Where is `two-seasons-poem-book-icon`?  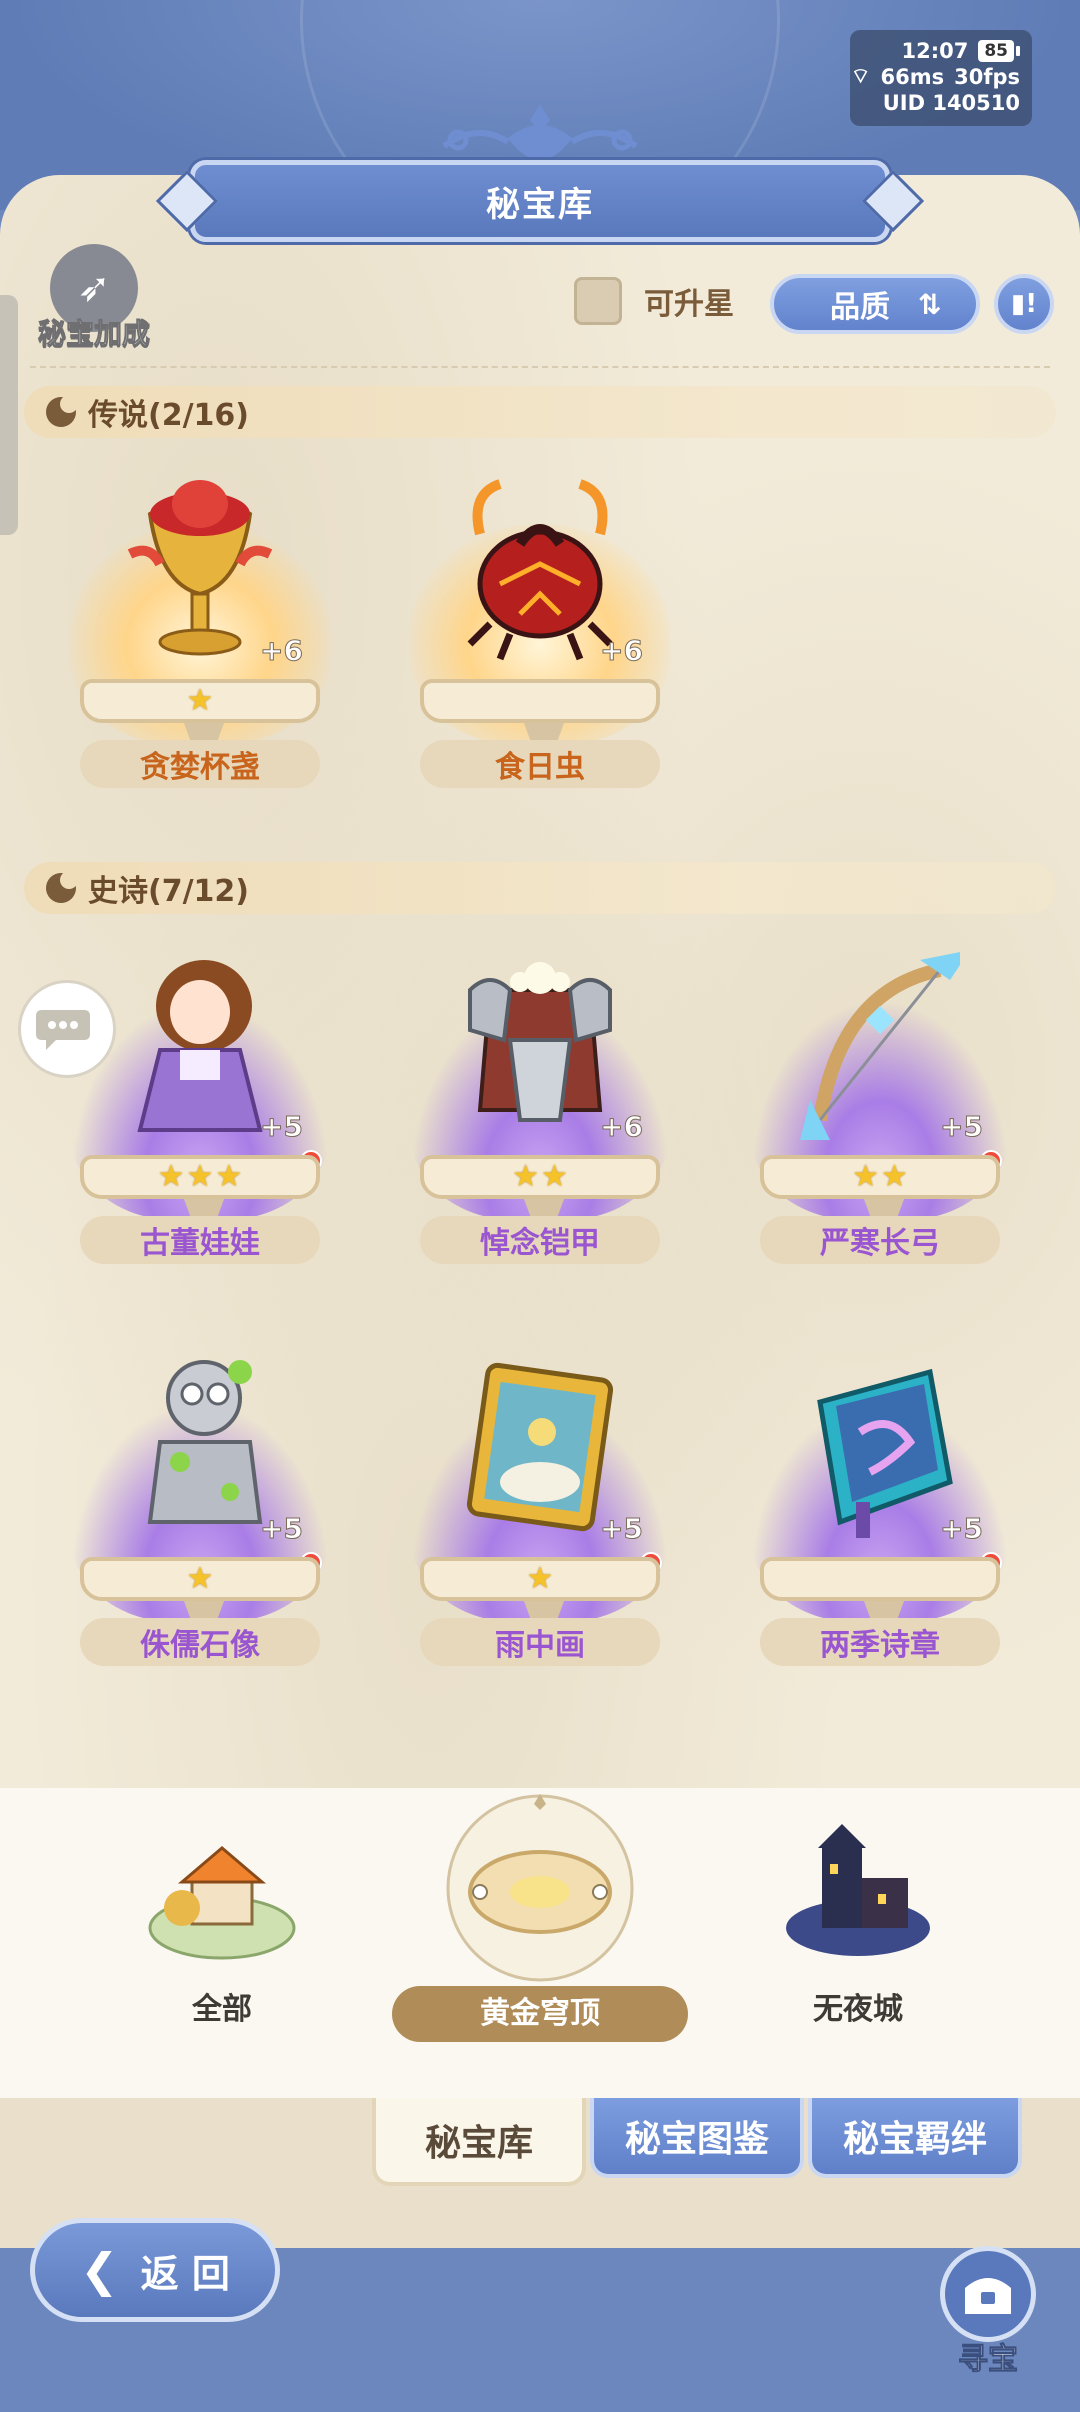
two-seasons-poem-book-icon is located at coordinates (885, 1453).